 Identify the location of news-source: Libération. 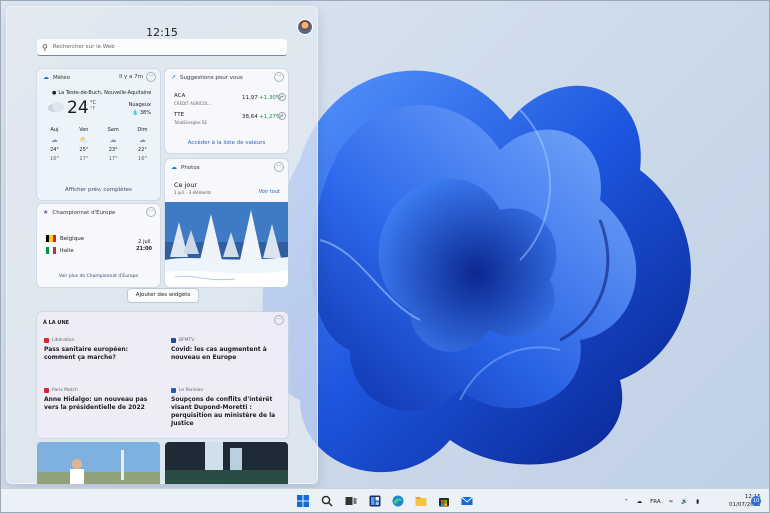
(63, 340).